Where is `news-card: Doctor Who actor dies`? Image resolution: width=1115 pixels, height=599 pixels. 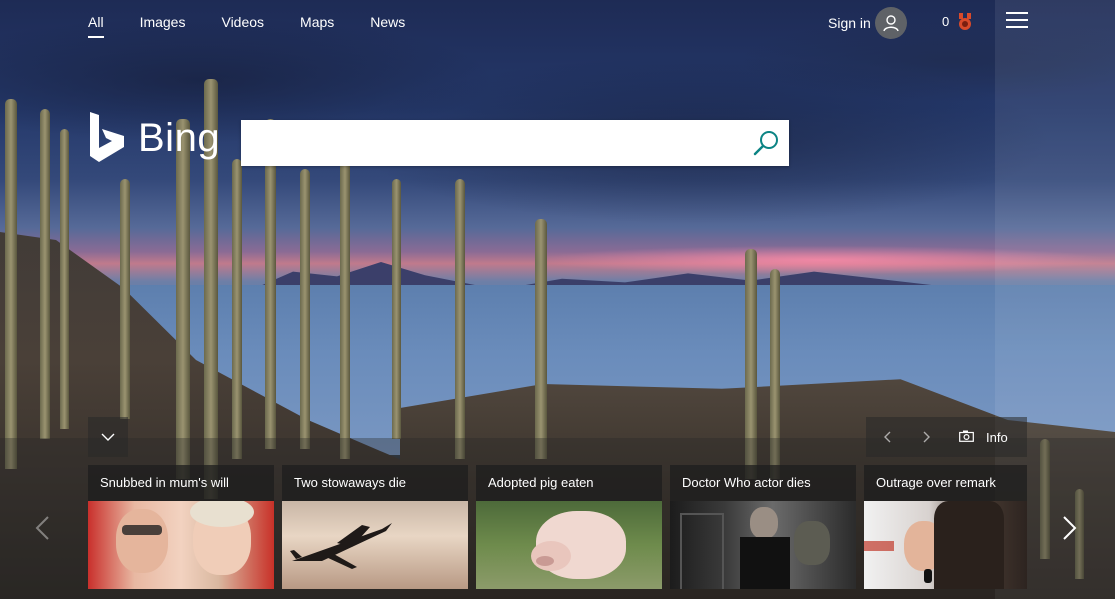 news-card: Doctor Who actor dies is located at coordinates (763, 527).